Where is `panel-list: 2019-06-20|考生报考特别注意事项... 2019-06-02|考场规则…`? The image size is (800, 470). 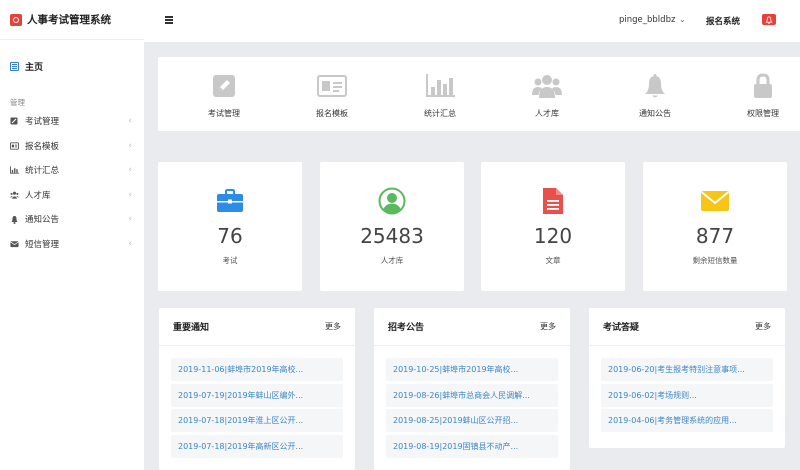 panel-list: 2019-06-20|考生报考特别注意事项... 2019-06-02|考场规则… is located at coordinates (687, 389).